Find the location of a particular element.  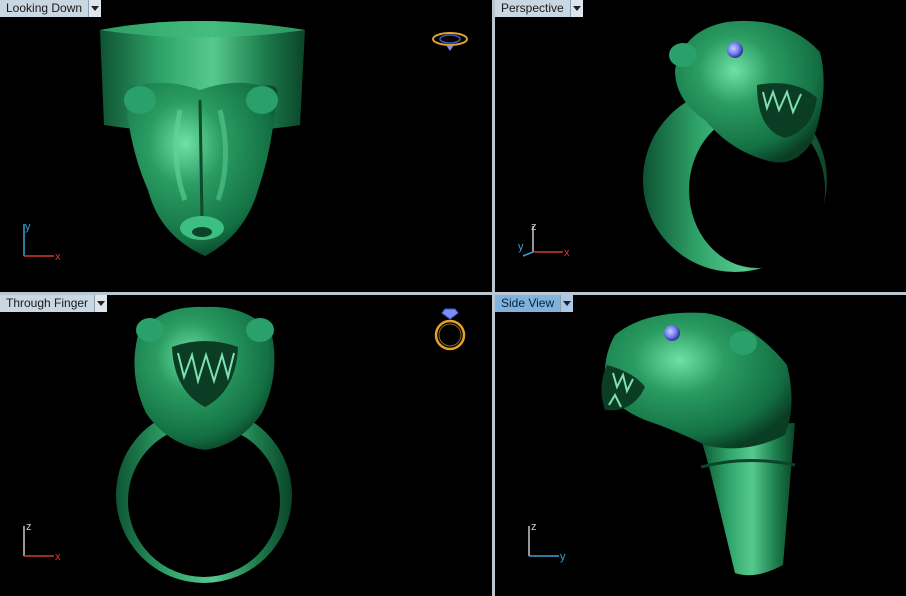

viewport-title: Looking Down is located at coordinates (45, 8).